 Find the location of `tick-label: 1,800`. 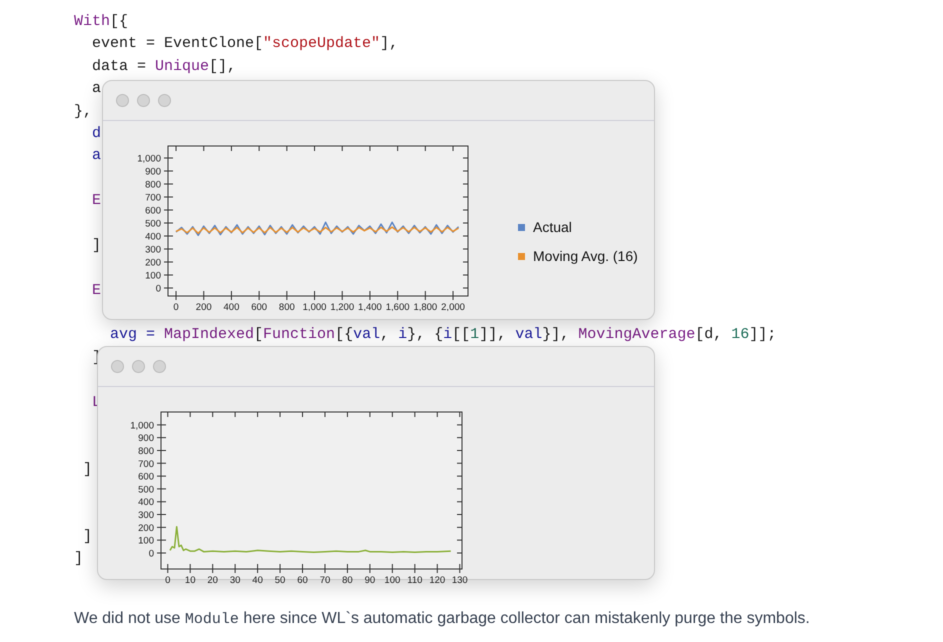

tick-label: 1,800 is located at coordinates (425, 306).